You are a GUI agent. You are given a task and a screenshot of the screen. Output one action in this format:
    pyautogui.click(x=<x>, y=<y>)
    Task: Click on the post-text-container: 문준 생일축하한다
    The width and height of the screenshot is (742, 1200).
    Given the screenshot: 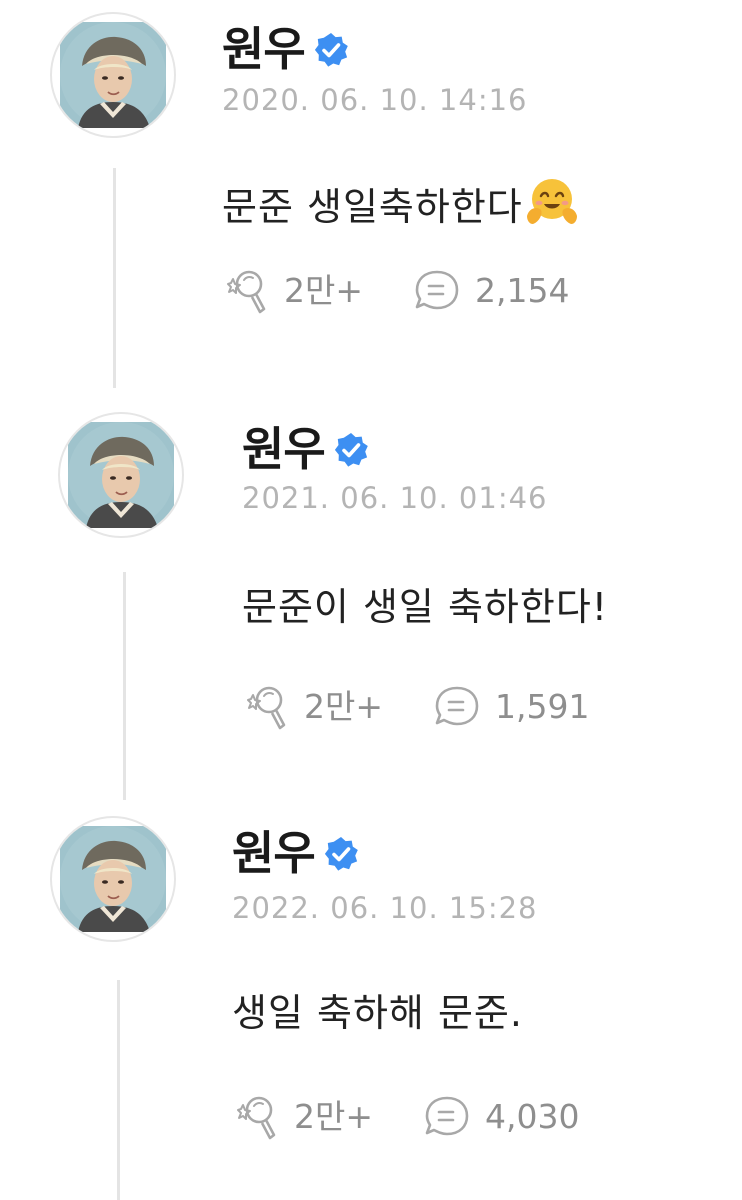 What is the action you would take?
    pyautogui.click(x=400, y=203)
    